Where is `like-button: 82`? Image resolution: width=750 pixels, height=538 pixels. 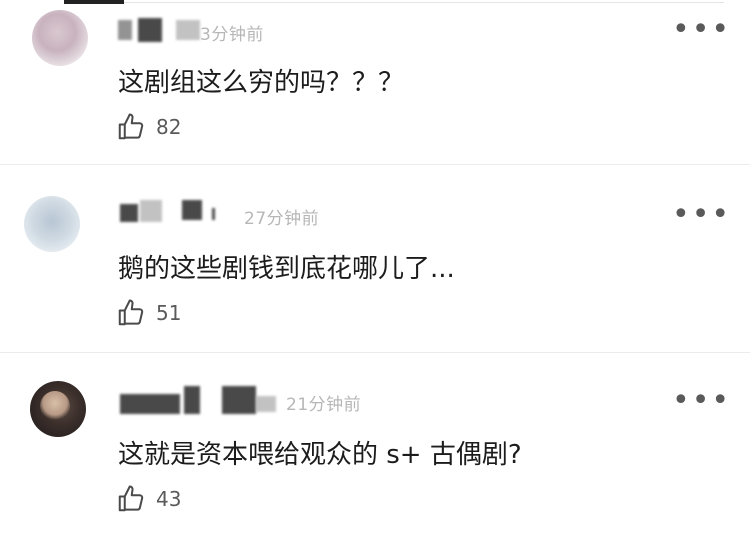 like-button: 82 is located at coordinates (148, 127).